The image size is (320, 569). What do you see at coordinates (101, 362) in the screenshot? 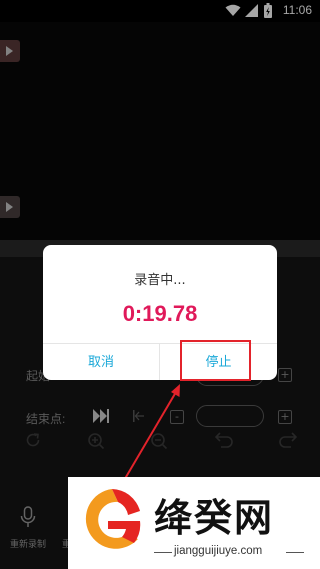
I see `cancel-button: 取消` at bounding box center [101, 362].